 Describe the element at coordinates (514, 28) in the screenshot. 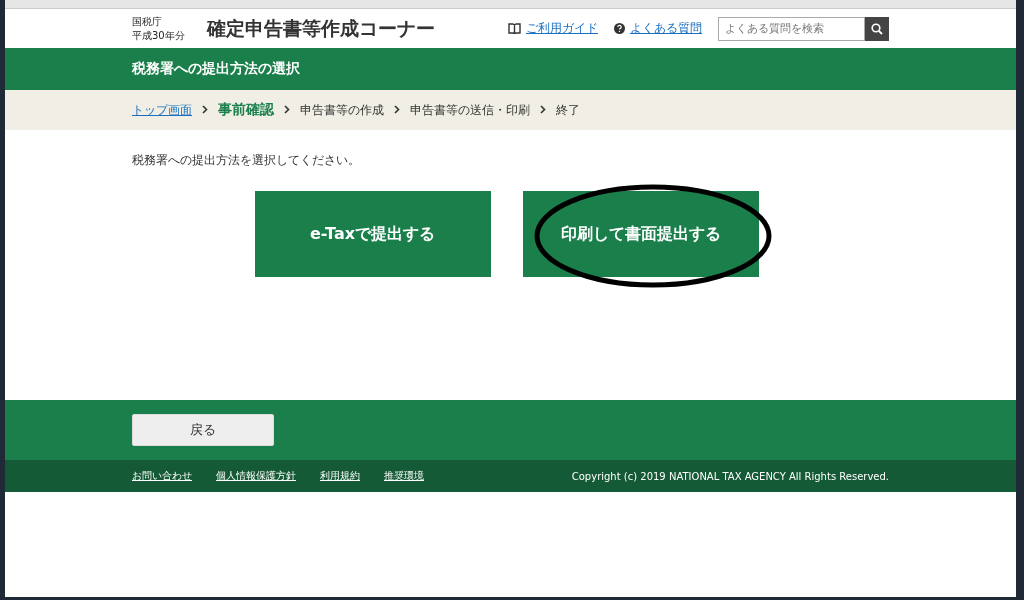

I see `book-icon` at that location.